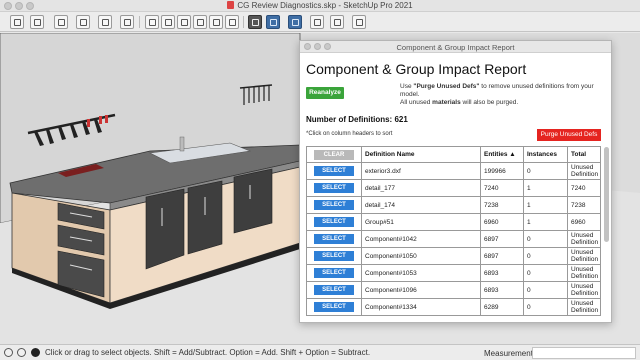 The width and height of the screenshot is (640, 360). I want to click on shaded-textures-icon, so click(232, 22).